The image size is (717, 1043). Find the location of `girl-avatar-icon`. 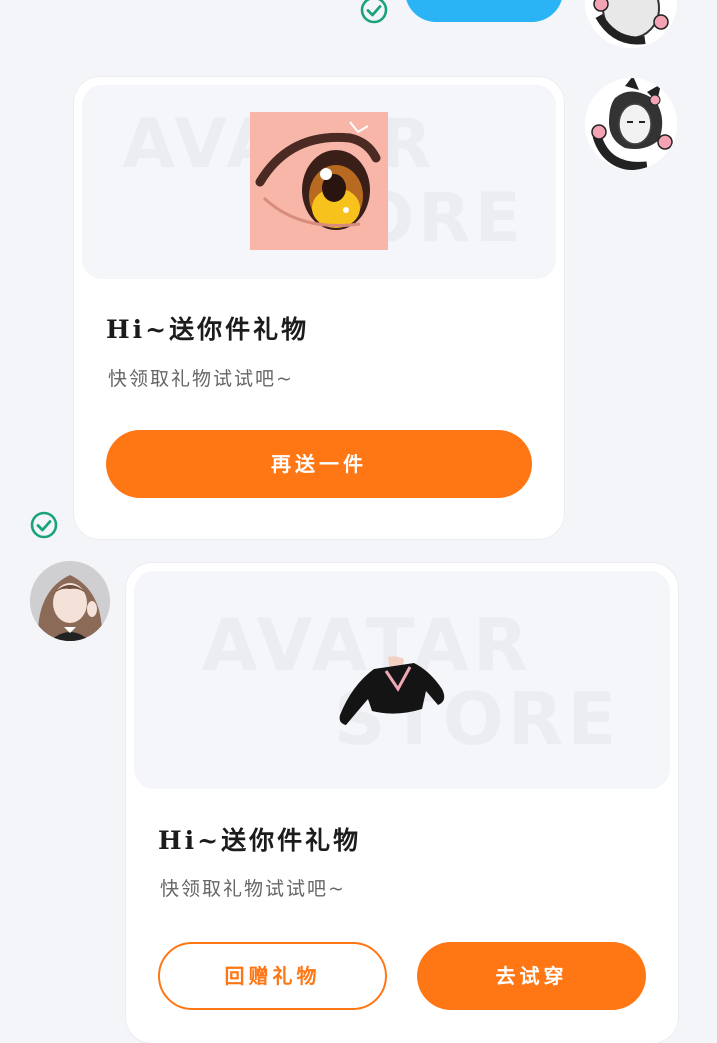

girl-avatar-icon is located at coordinates (70, 601).